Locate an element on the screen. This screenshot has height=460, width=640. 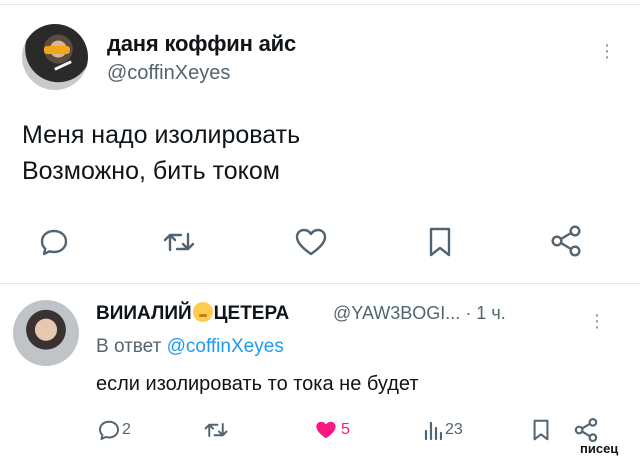
reply-share-icon is located at coordinates (586, 430).